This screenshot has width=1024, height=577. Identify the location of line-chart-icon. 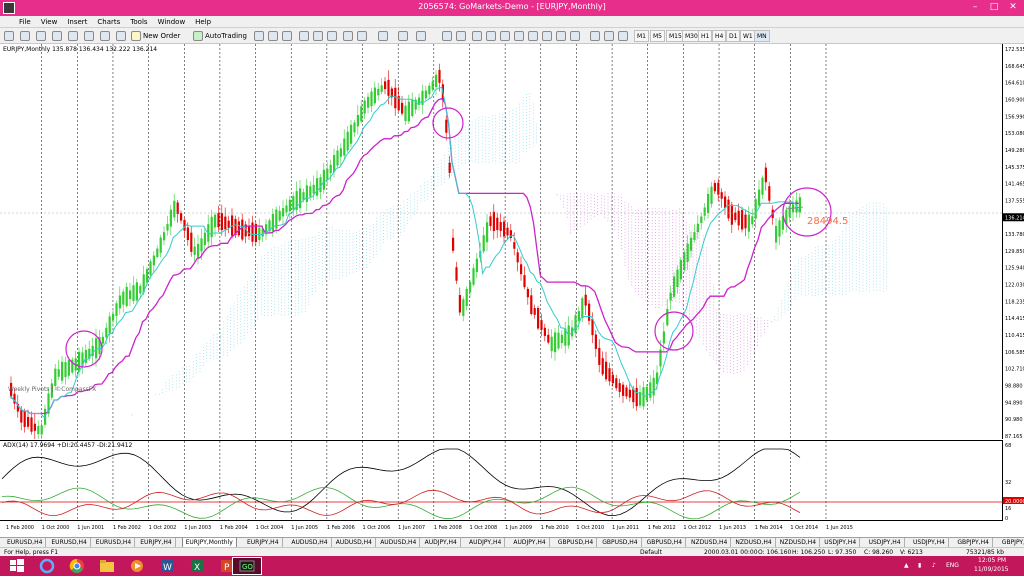
(287, 36).